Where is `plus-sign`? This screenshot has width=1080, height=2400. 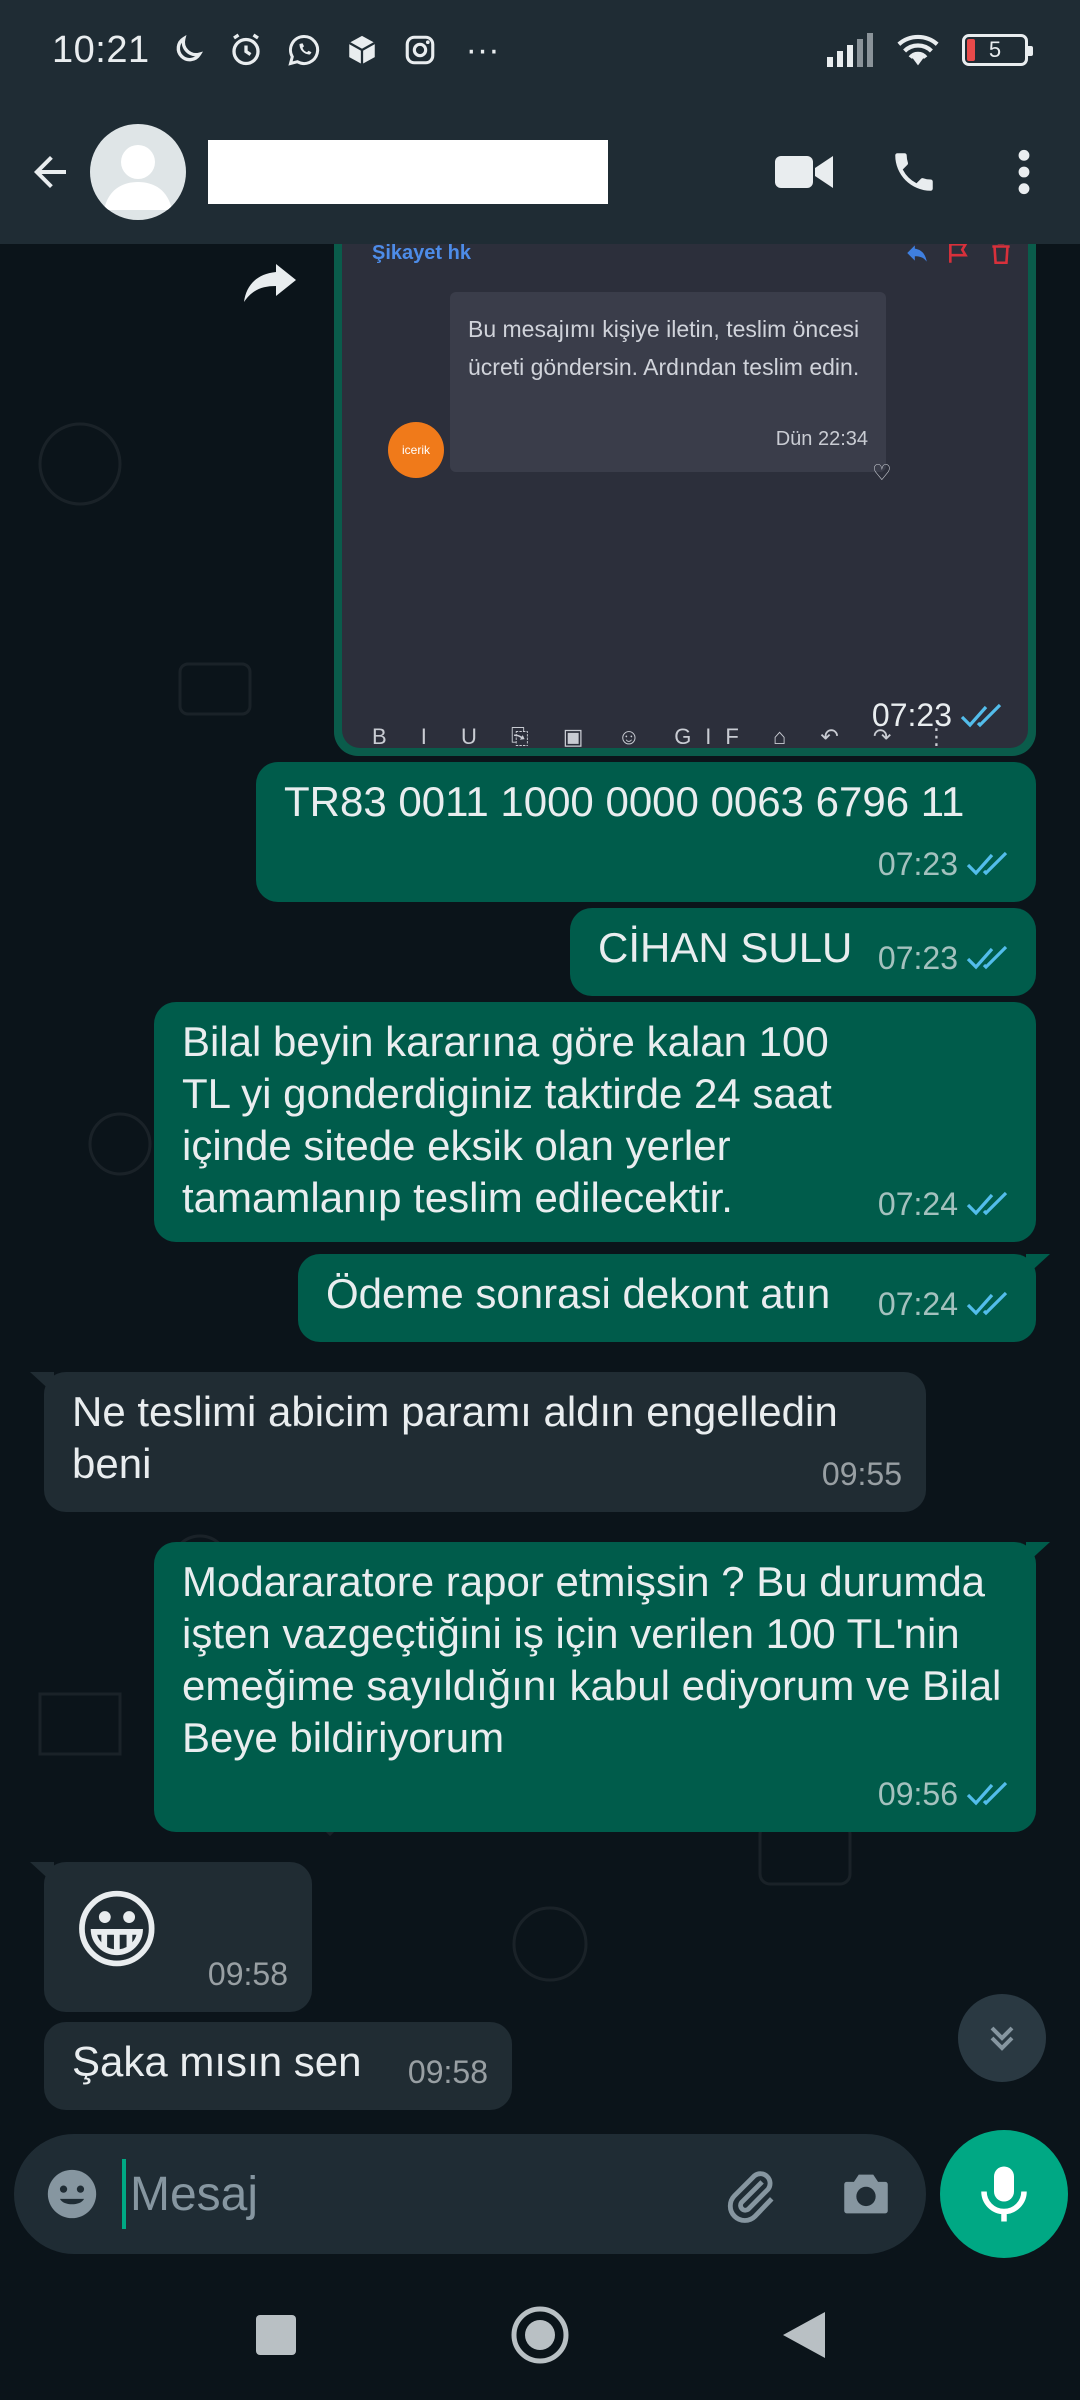 plus-sign is located at coordinates (199, 172).